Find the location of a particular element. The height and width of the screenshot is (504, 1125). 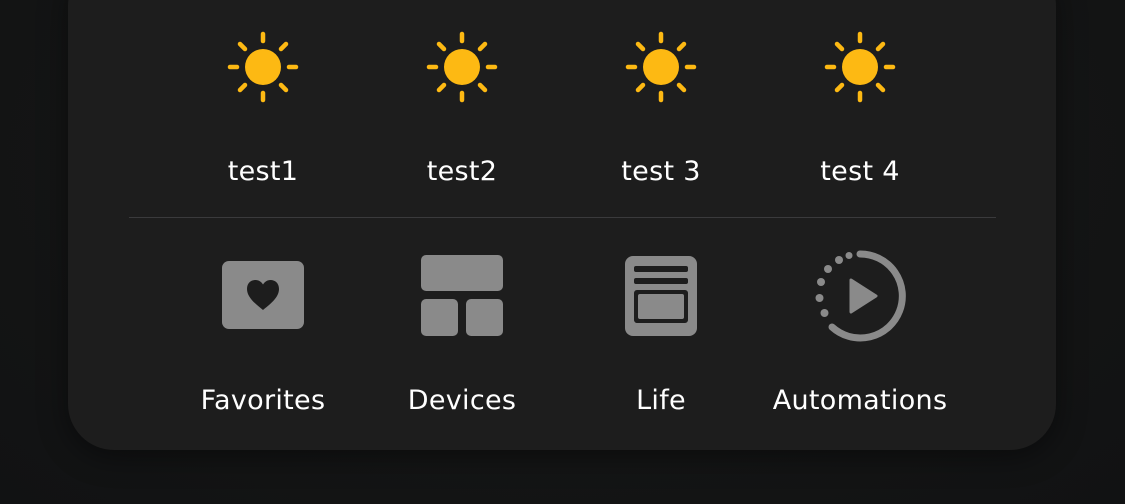

tab-life: Life is located at coordinates (661, 208).